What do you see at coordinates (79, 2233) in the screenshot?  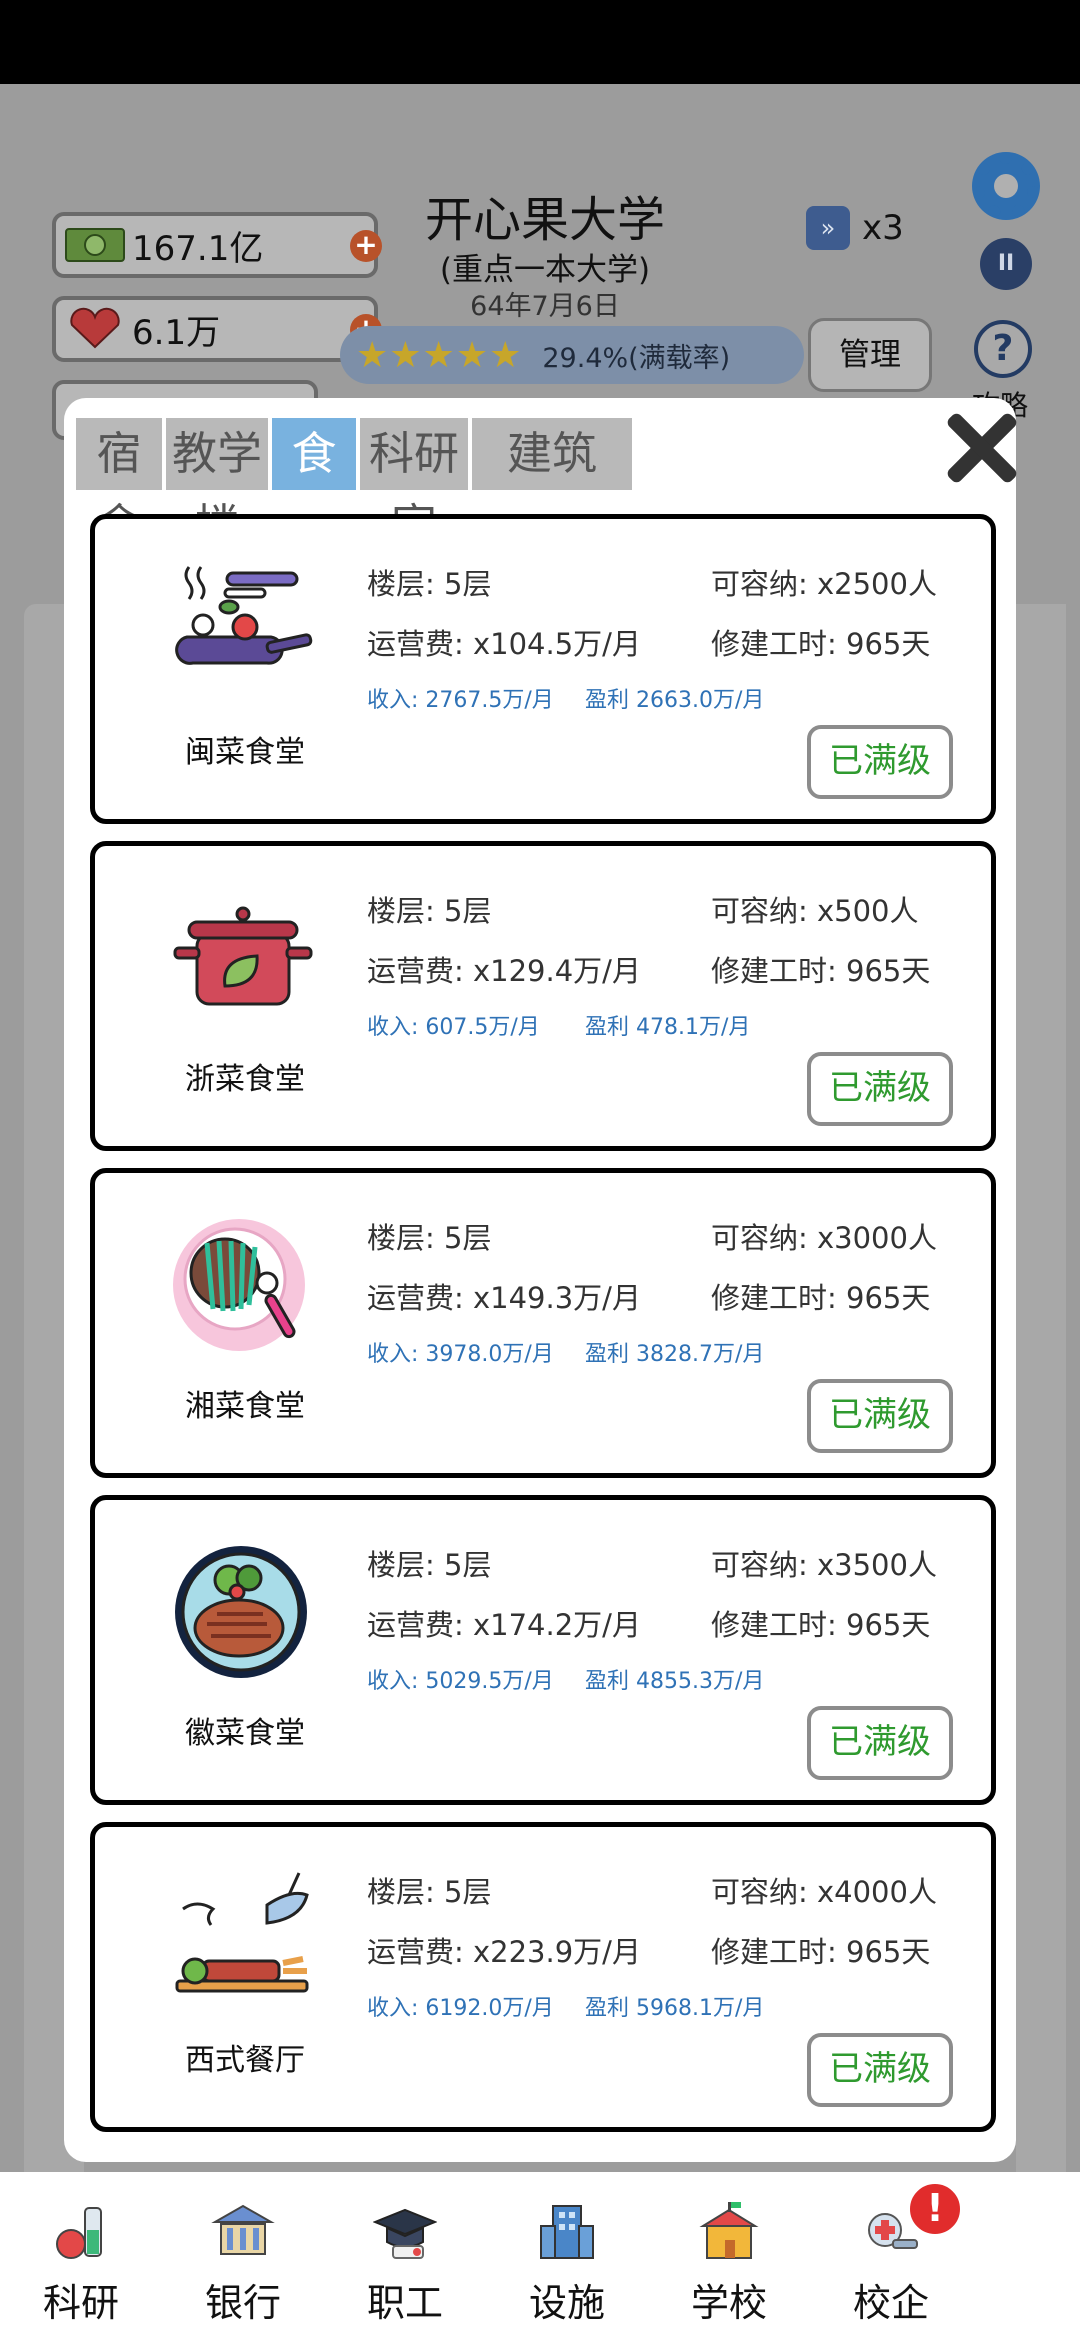 I see `lab-flask-icon` at bounding box center [79, 2233].